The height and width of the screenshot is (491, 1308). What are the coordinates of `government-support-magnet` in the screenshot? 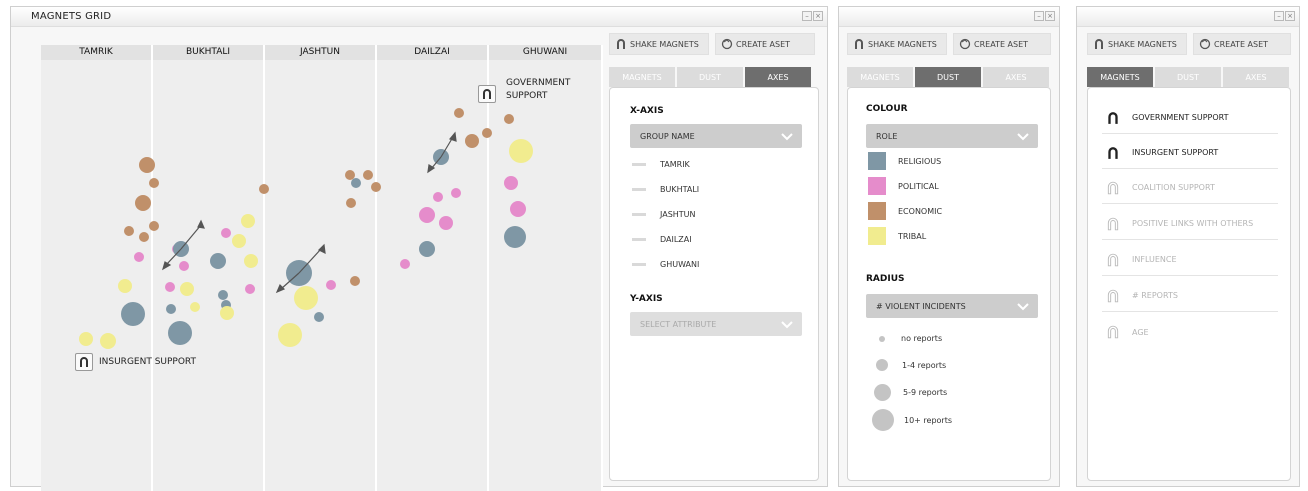 It's located at (487, 94).